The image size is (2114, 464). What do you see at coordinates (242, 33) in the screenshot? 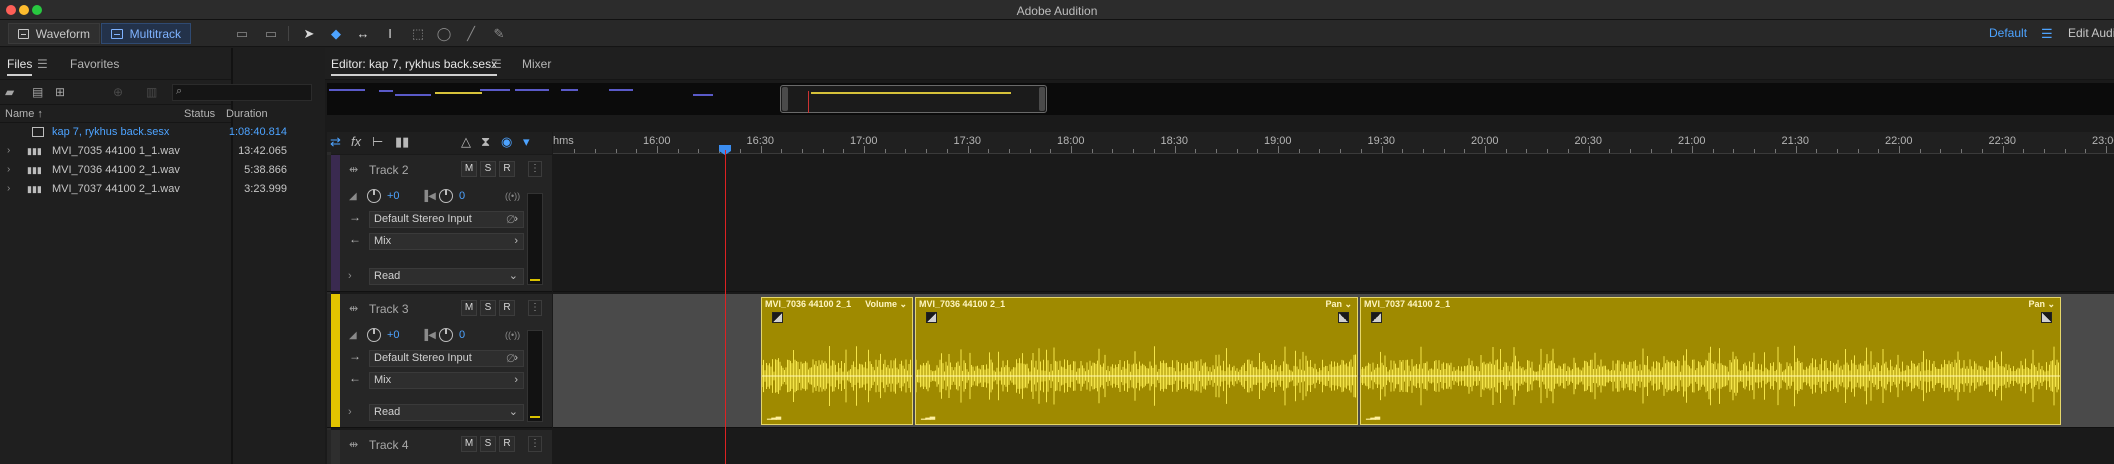
I see `spectral-display-icon: ▭` at bounding box center [242, 33].